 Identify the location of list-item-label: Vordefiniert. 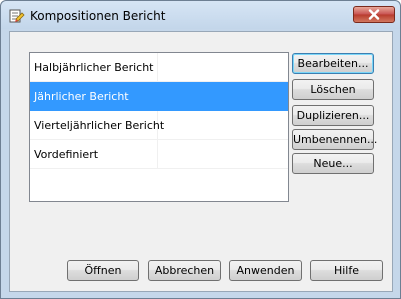
(66, 154).